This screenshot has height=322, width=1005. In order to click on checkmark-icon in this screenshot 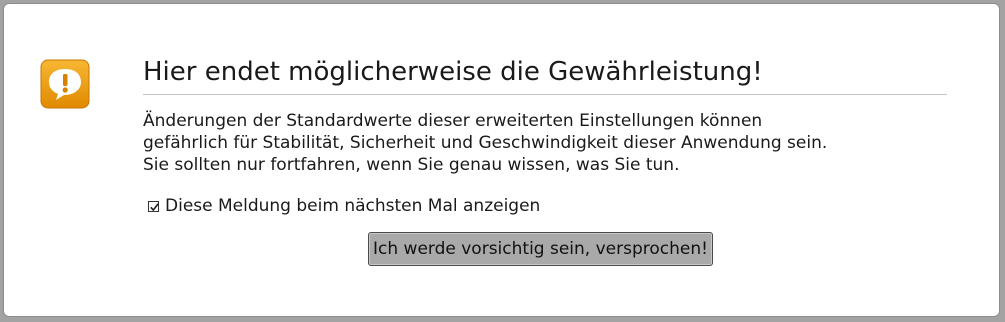, I will do `click(154, 206)`.